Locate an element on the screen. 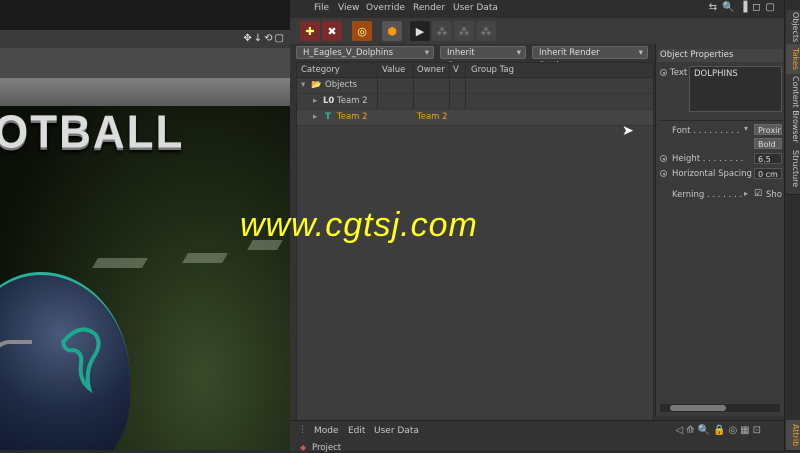 The height and width of the screenshot is (453, 800). take-select: H_Eagles_V_Dolphins is located at coordinates (365, 53).